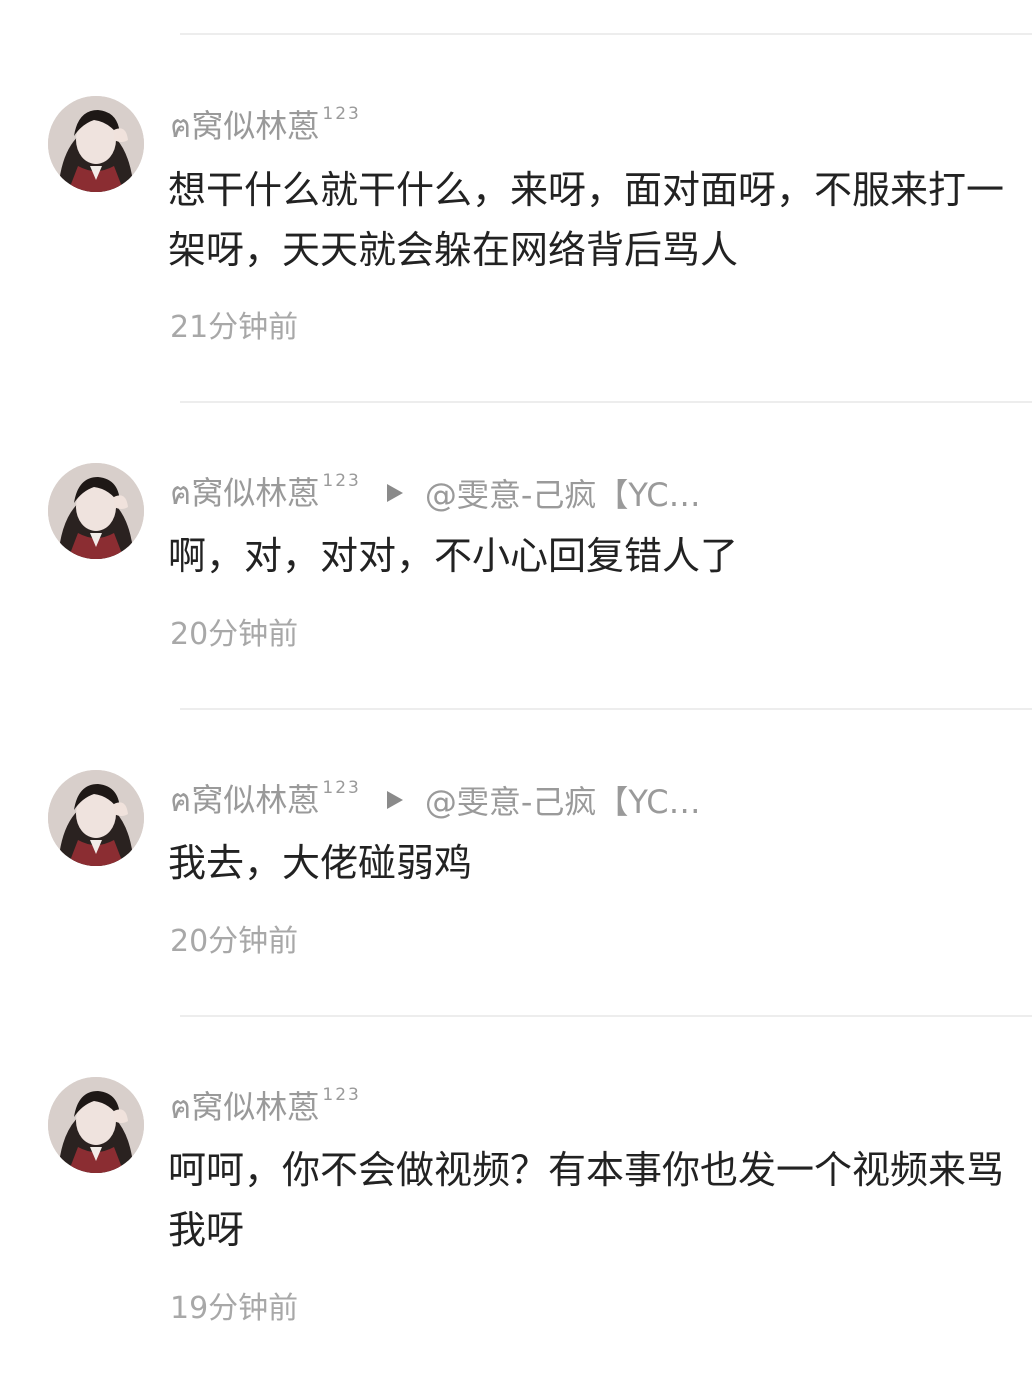 This screenshot has width=1032, height=1376. I want to click on comment-time: 21分钟前, so click(234, 327).